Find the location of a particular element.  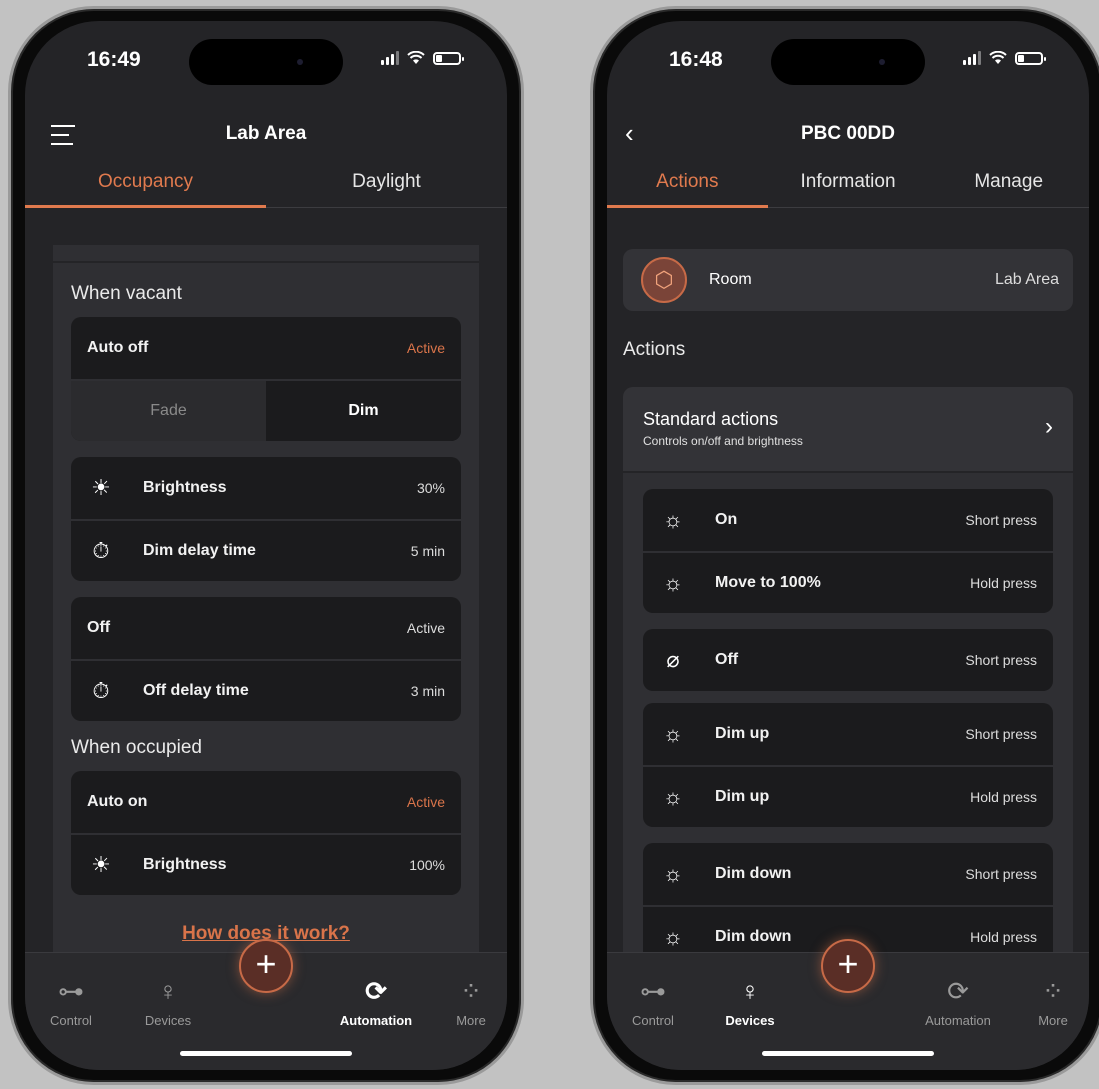

auto-on-status: Active is located at coordinates (425, 802).